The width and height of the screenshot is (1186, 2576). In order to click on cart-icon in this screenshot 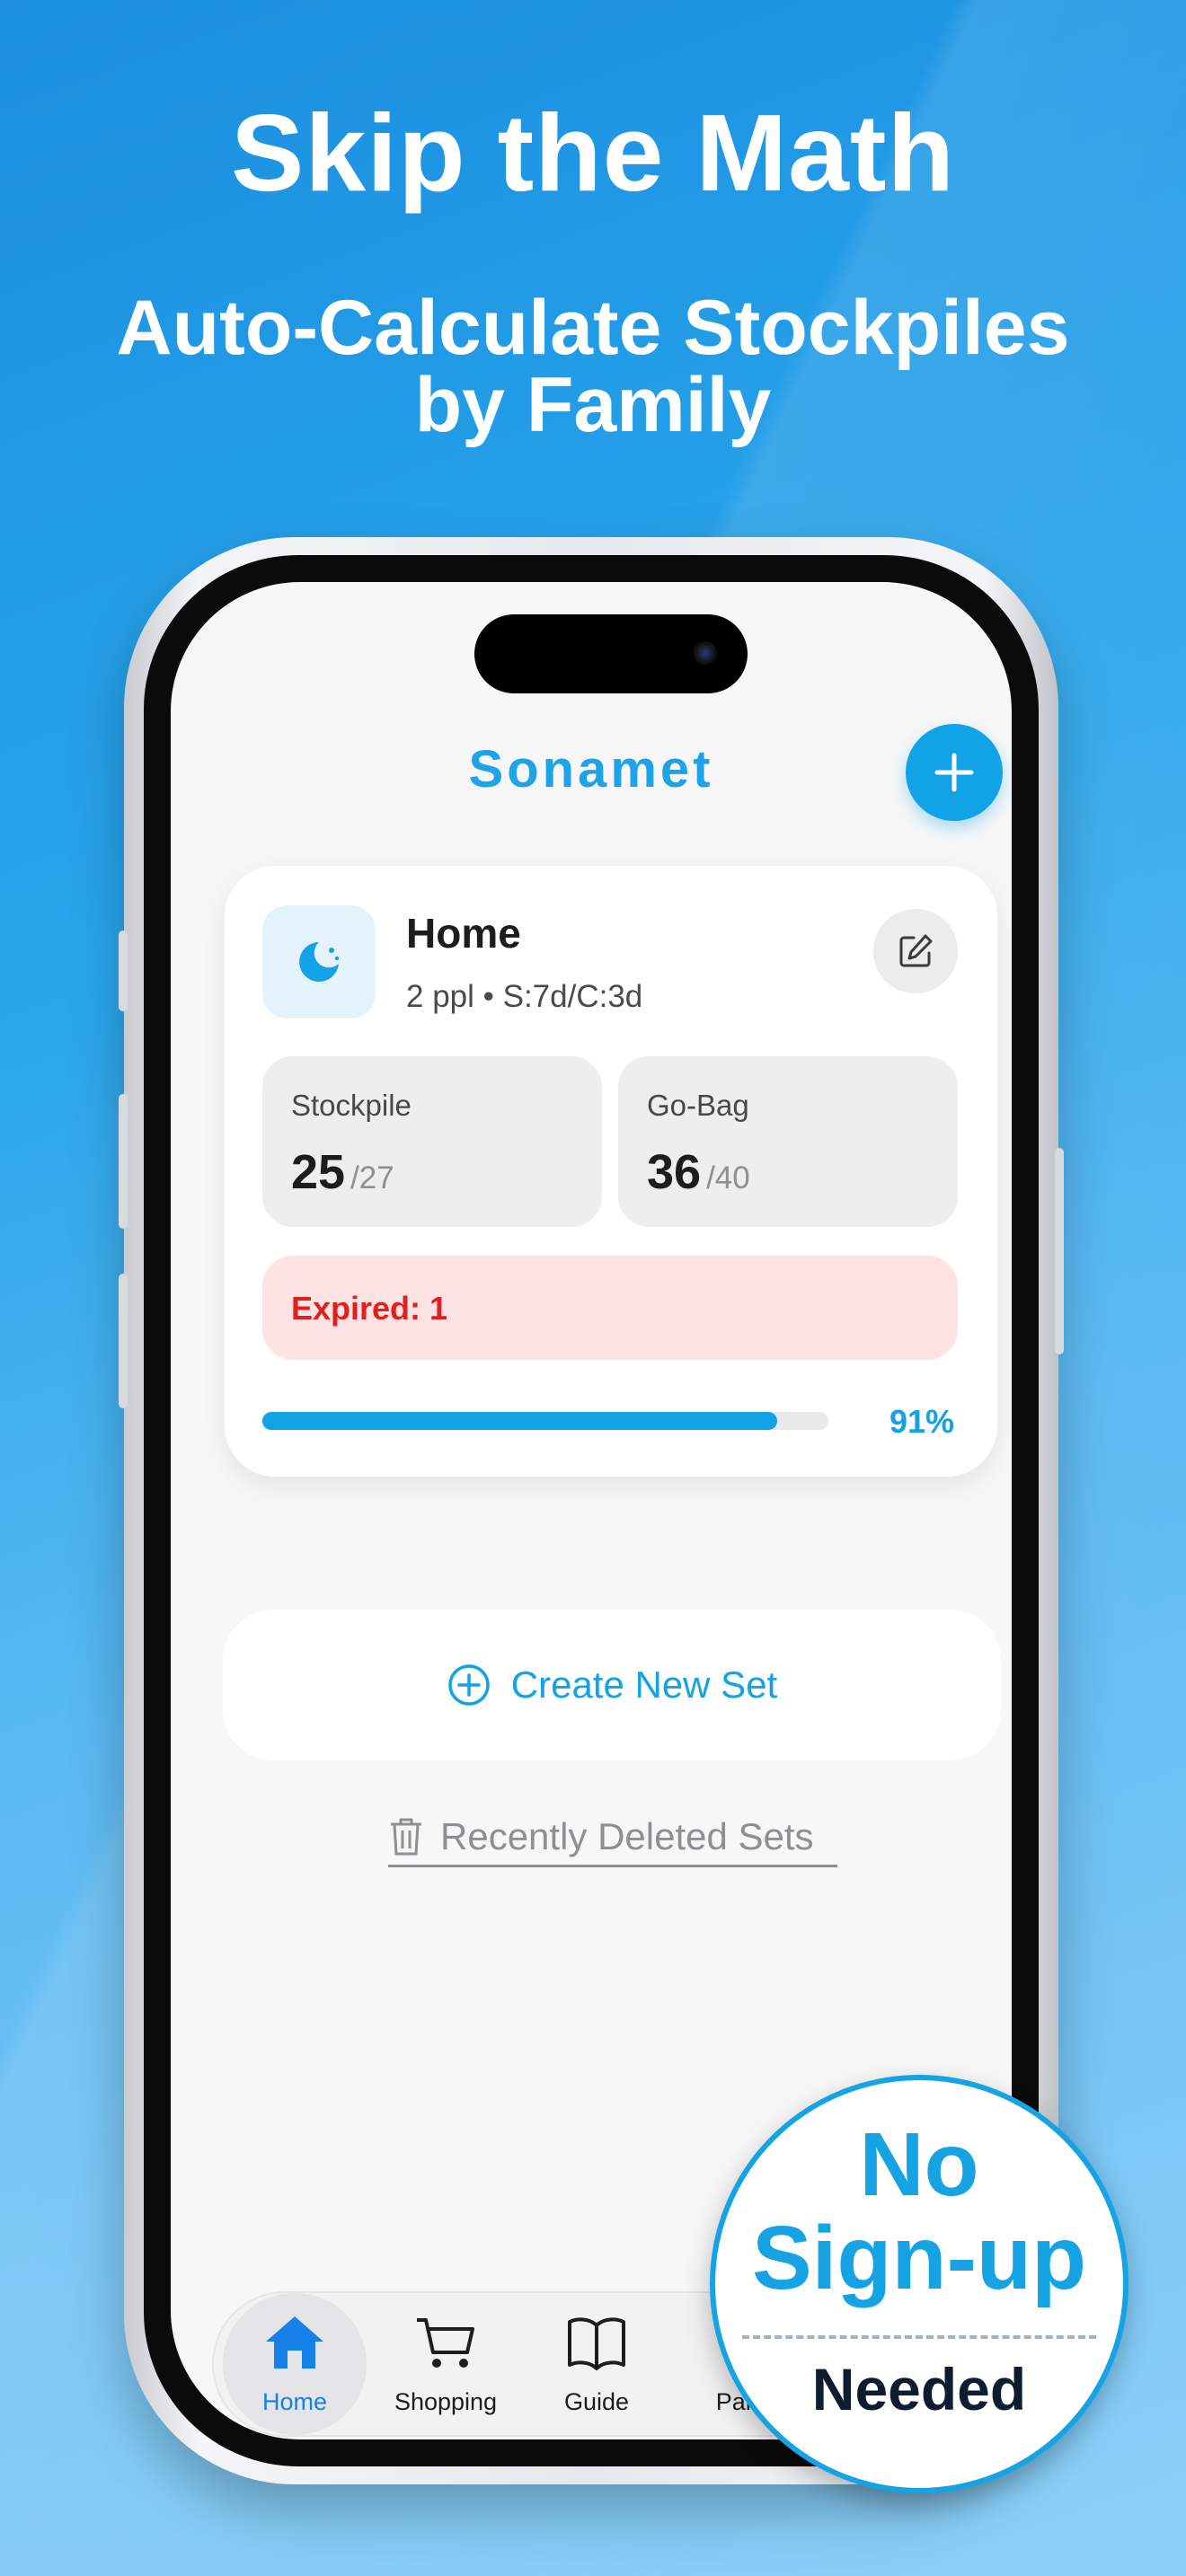, I will do `click(445, 2343)`.